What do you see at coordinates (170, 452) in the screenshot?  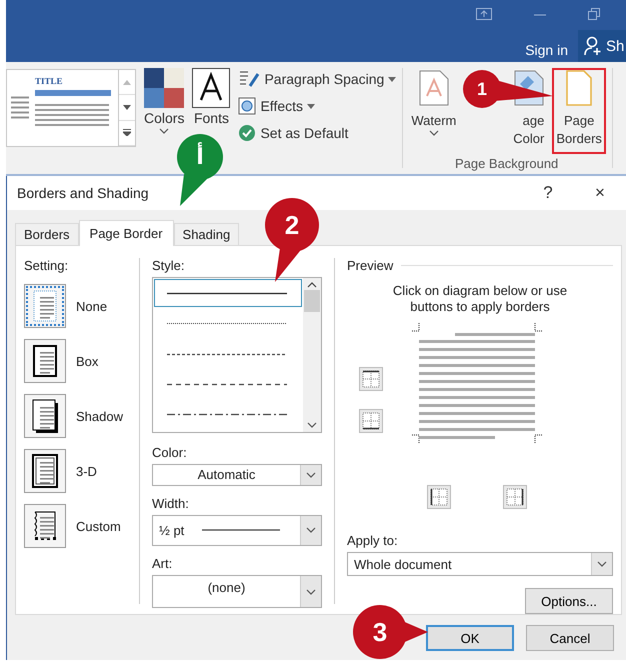 I see `color-label: Color:` at bounding box center [170, 452].